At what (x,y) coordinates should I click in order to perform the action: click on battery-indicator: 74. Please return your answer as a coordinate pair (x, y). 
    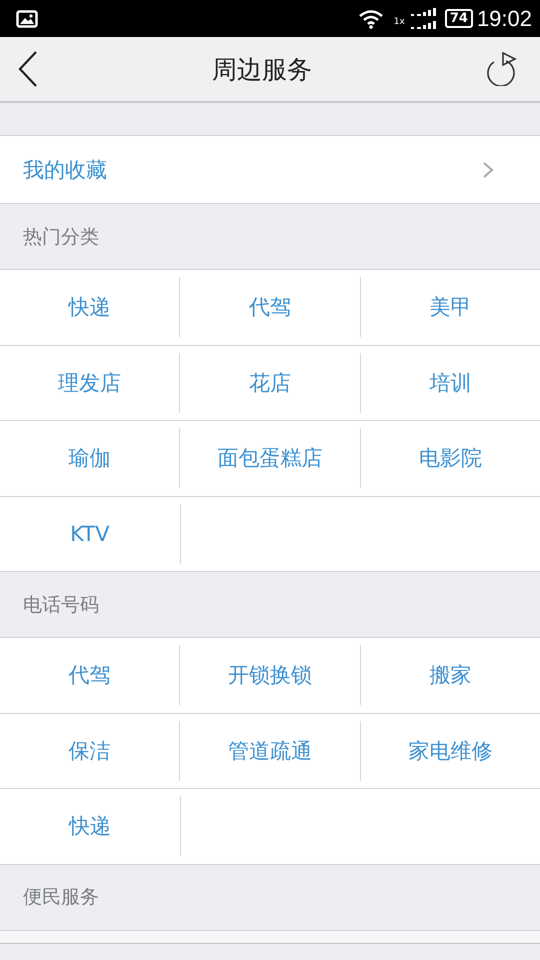
    Looking at the image, I should click on (458, 18).